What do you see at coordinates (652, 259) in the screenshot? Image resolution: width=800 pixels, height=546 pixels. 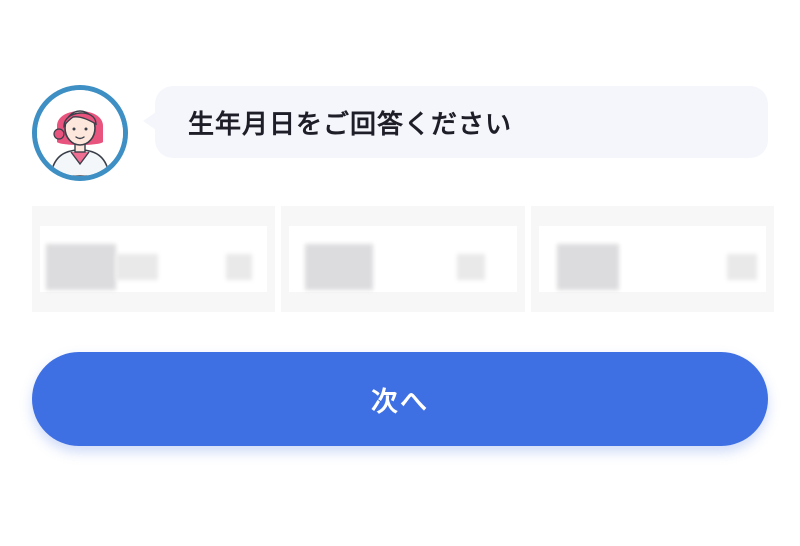 I see `birth-day-field` at bounding box center [652, 259].